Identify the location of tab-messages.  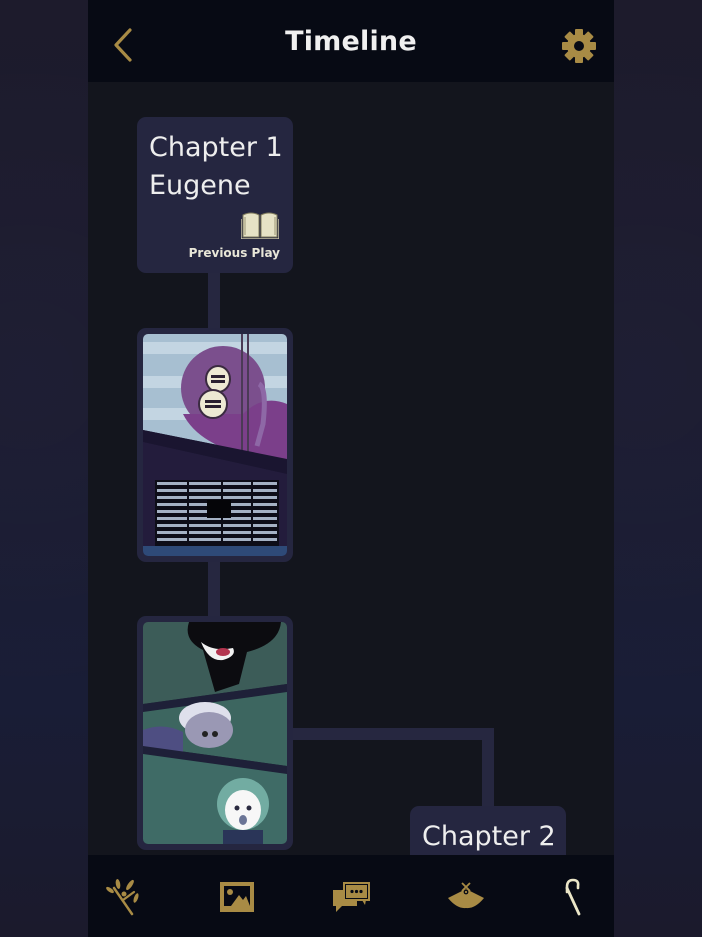
(351, 897).